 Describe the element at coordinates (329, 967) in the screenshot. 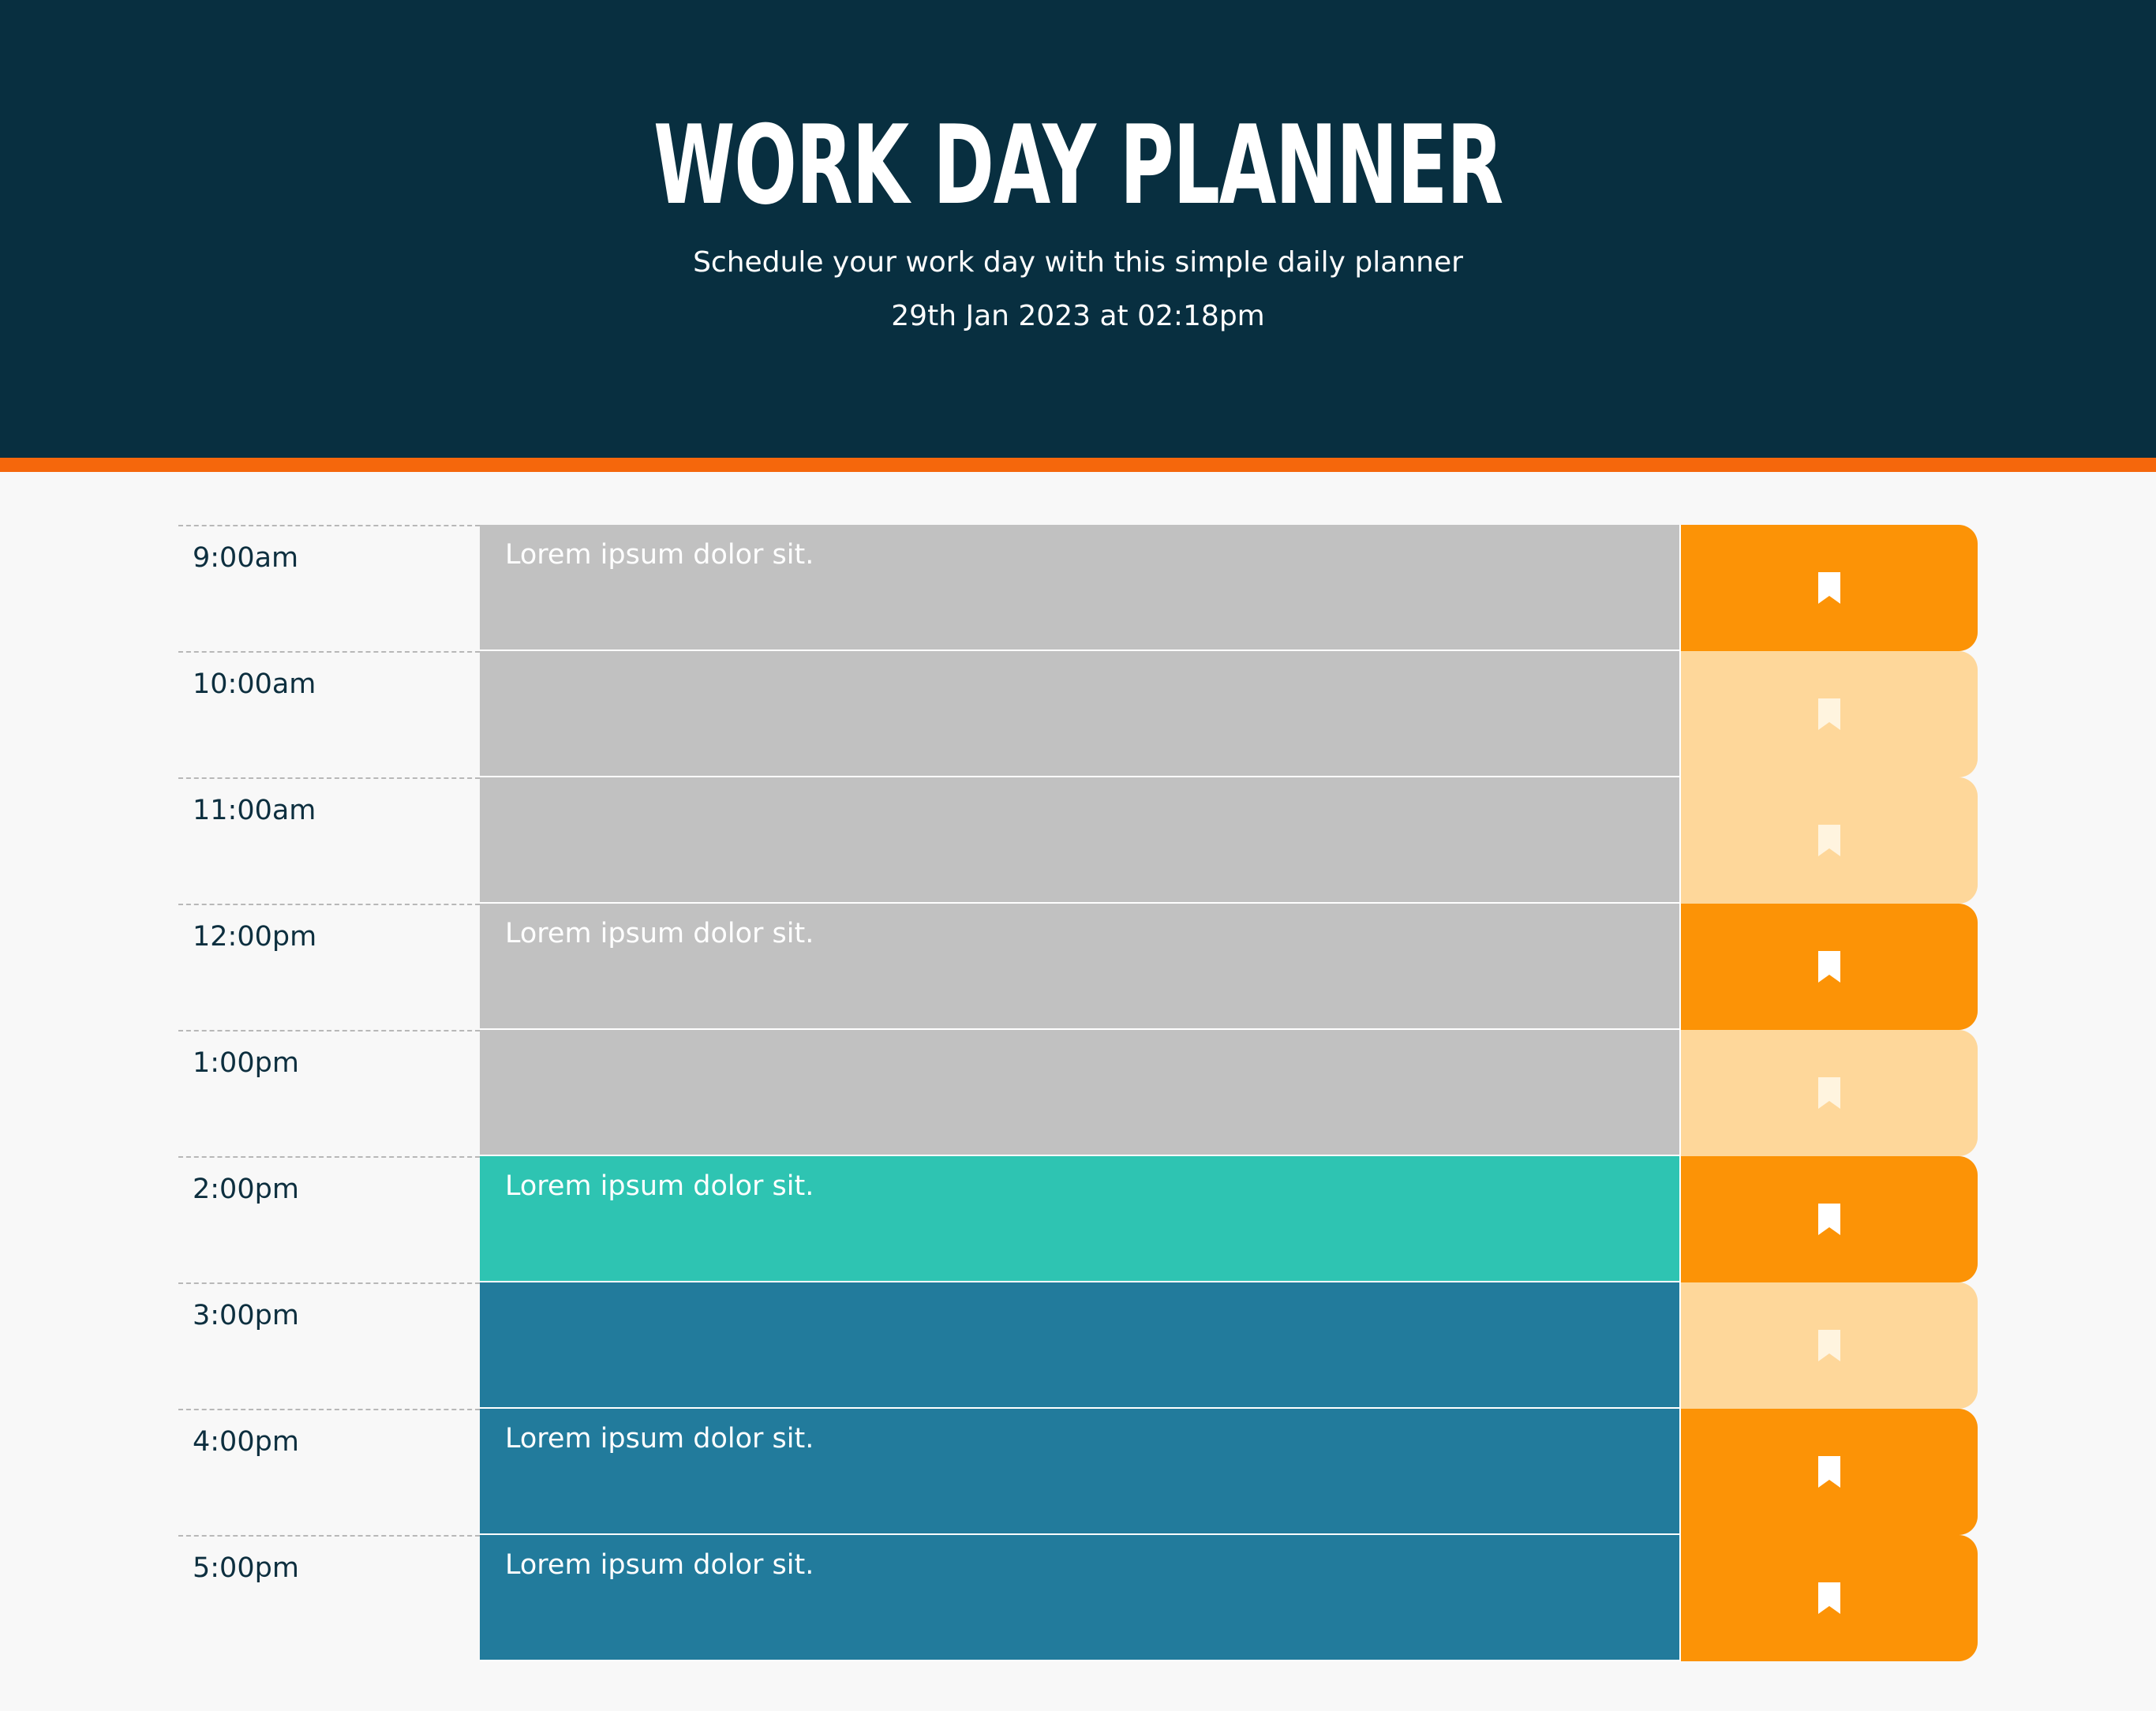

I see `hour-label: 12:00pm` at that location.